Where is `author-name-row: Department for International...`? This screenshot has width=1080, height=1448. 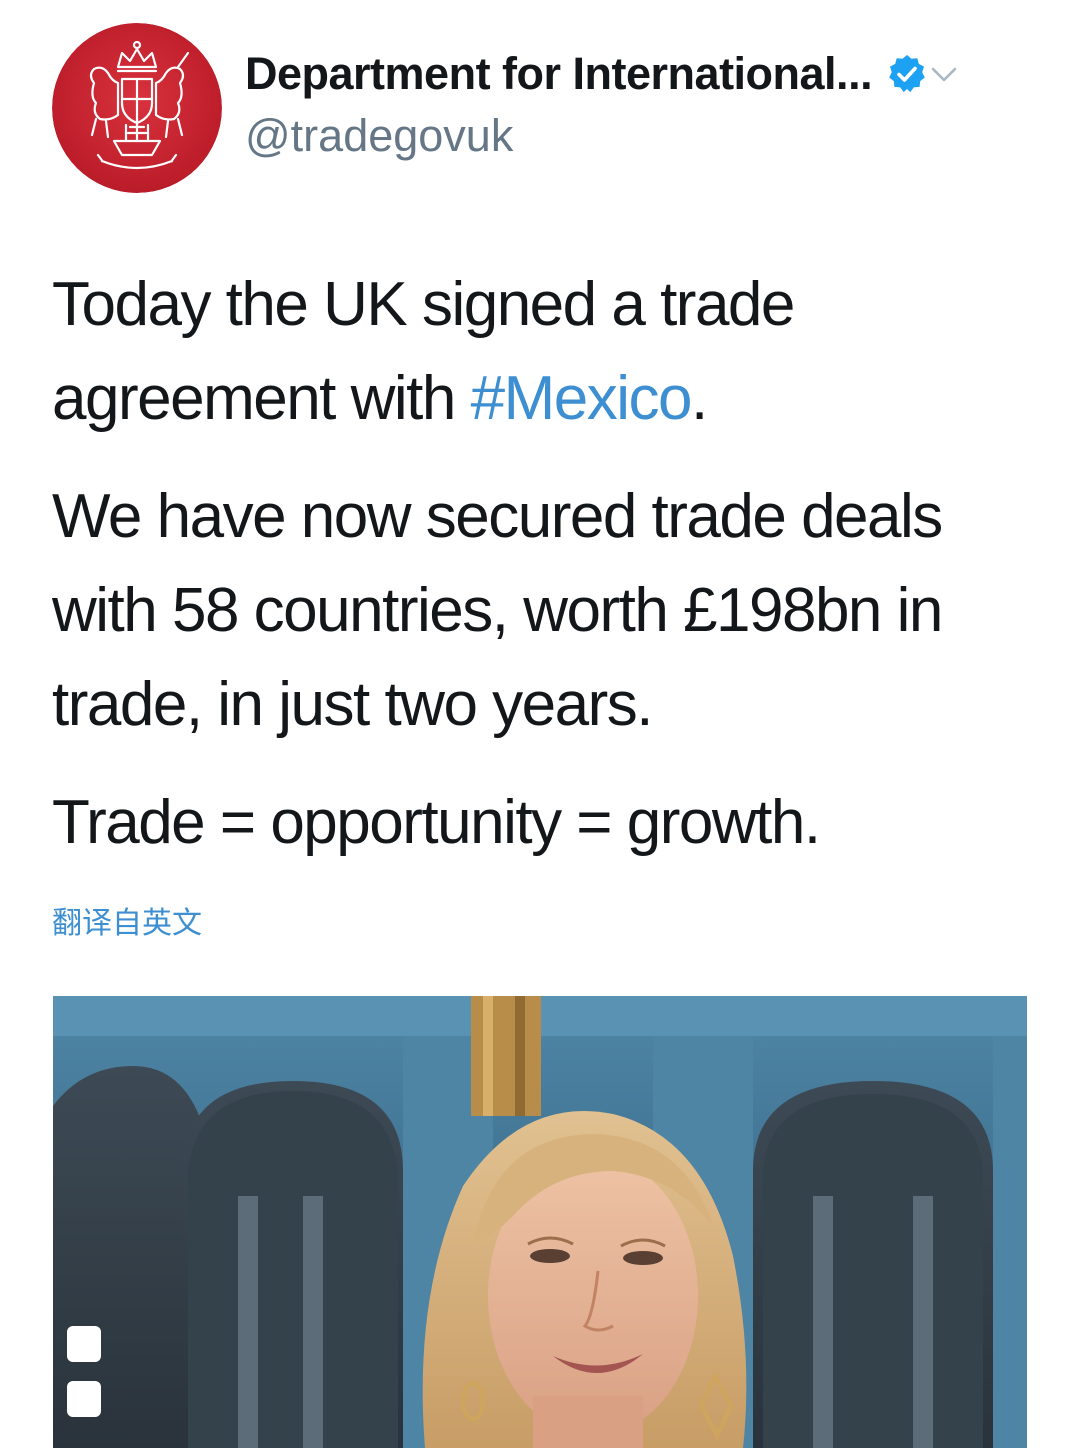
author-name-row: Department for International... is located at coordinates (602, 74).